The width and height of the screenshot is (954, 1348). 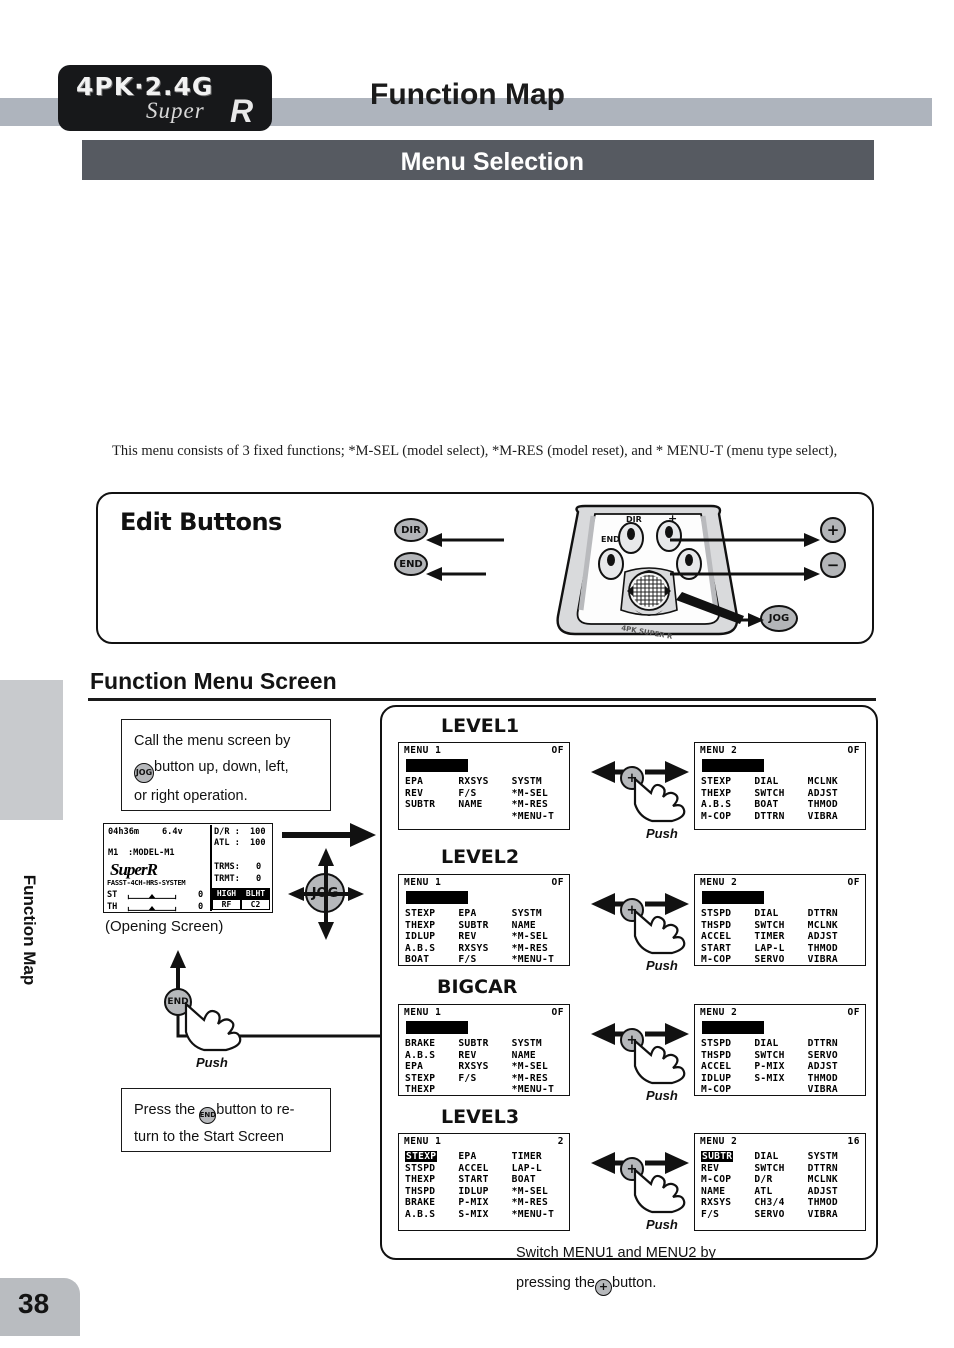 What do you see at coordinates (717, 1156) in the screenshot?
I see `menu-item-selected: SUBTR` at bounding box center [717, 1156].